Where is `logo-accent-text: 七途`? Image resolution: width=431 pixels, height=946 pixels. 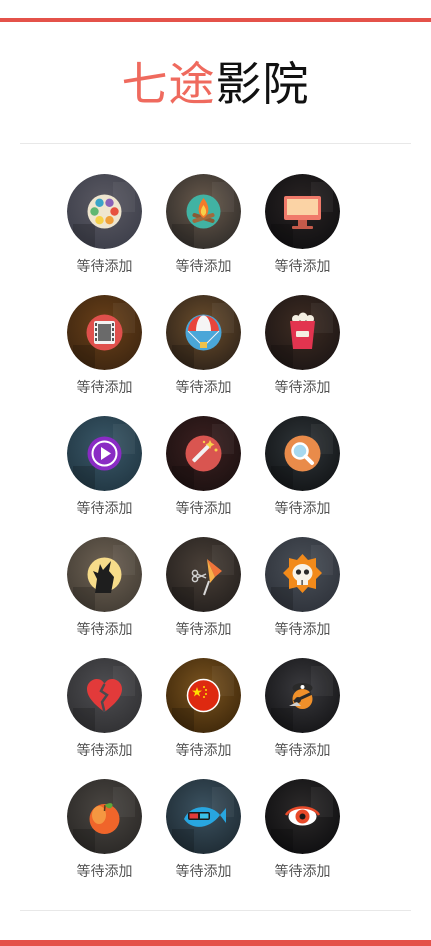 logo-accent-text: 七途 is located at coordinates (168, 84).